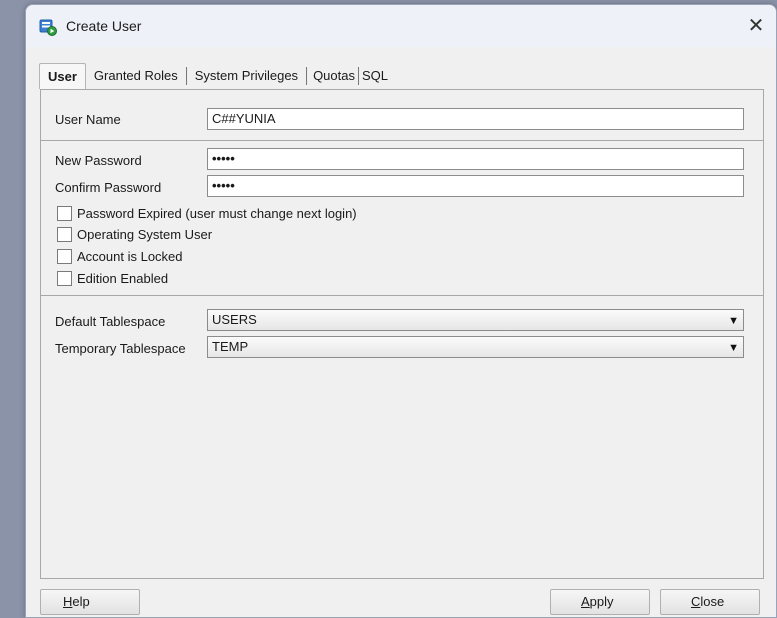 This screenshot has height=618, width=777. I want to click on os-user-label: Operating System User, so click(145, 234).